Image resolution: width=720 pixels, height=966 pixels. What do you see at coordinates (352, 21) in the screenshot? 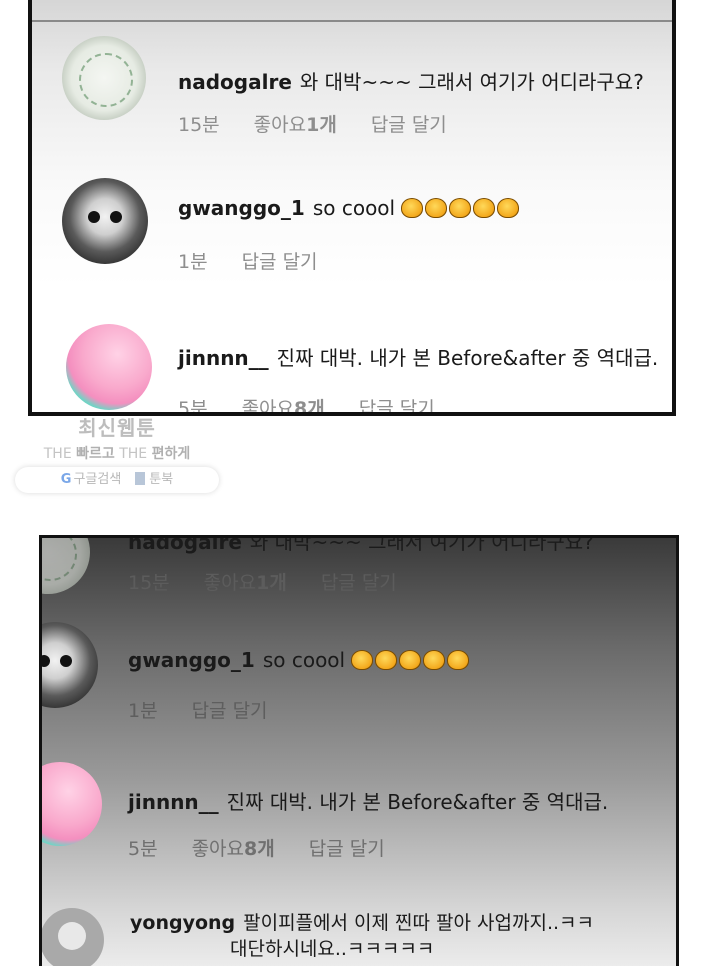
I see `divider` at bounding box center [352, 21].